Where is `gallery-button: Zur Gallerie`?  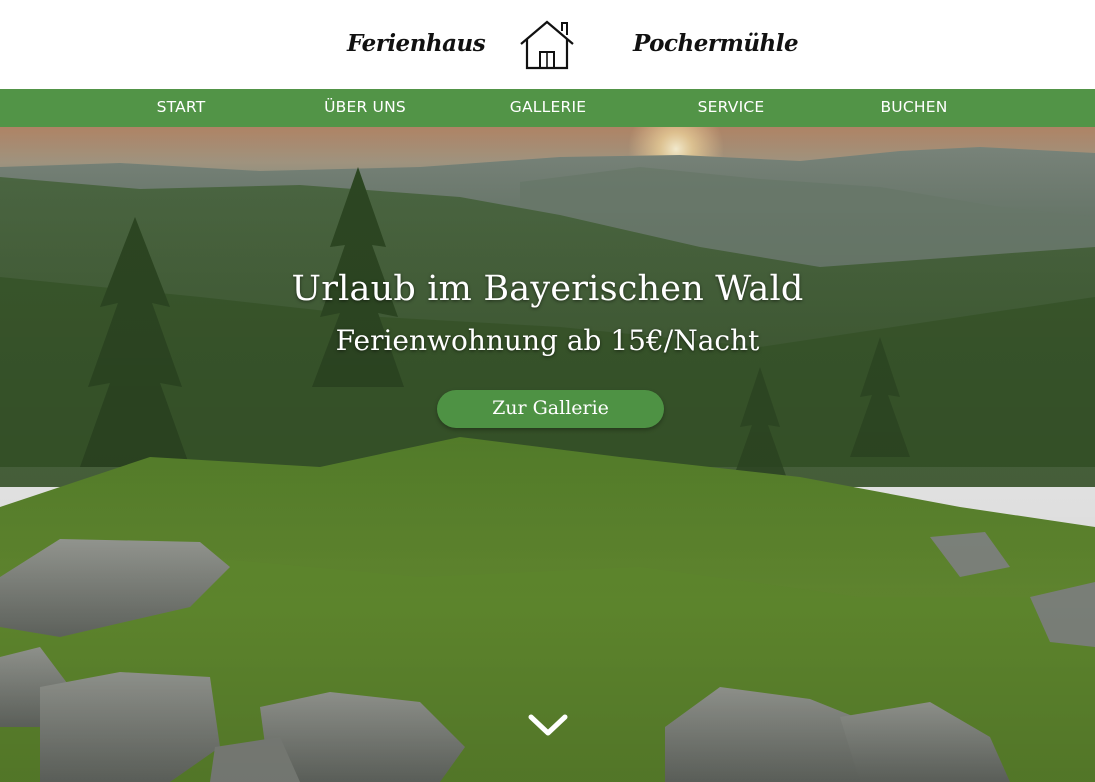
gallery-button: Zur Gallerie is located at coordinates (550, 409).